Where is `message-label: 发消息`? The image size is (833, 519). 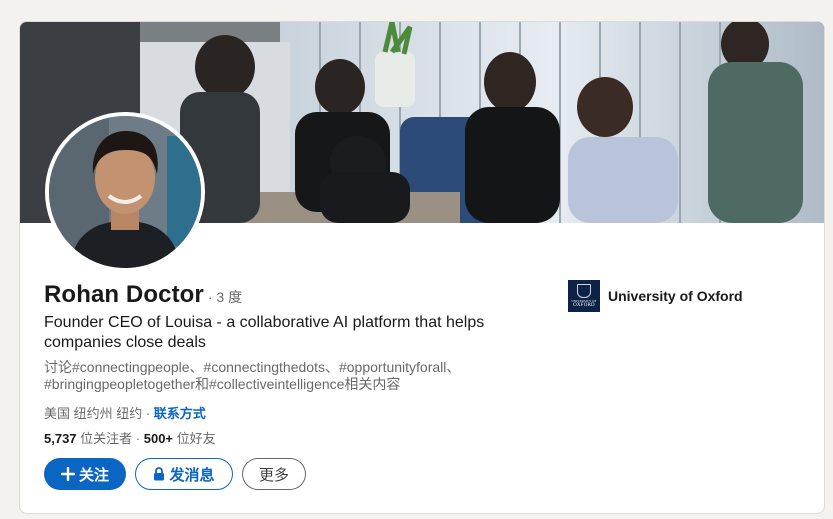
message-label: 发消息 is located at coordinates (192, 475).